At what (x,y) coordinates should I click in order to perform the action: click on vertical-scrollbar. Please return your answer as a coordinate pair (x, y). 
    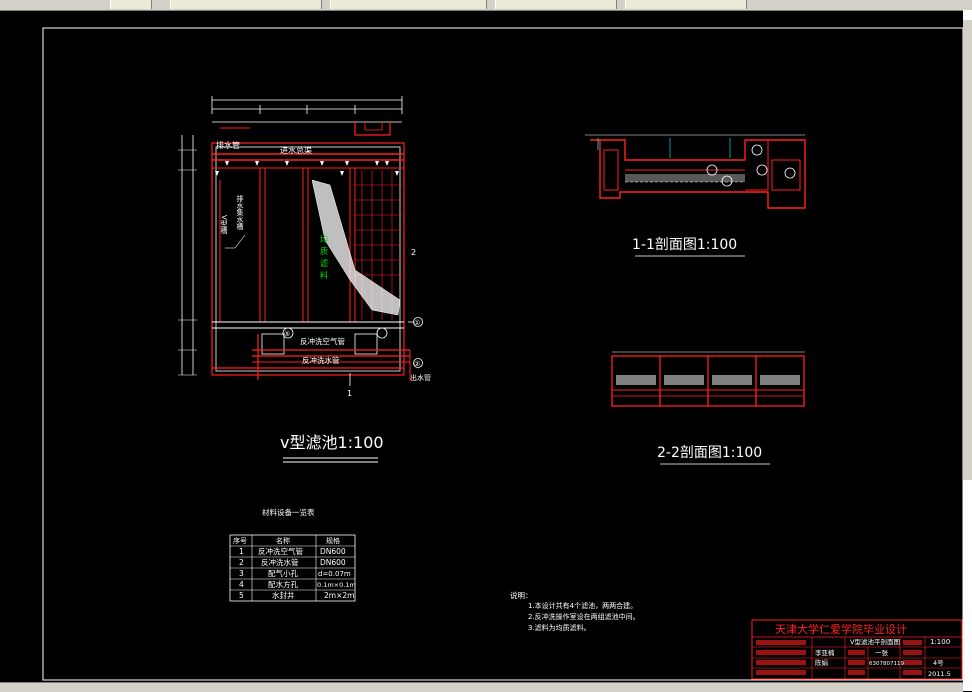
    Looking at the image, I should click on (967, 350).